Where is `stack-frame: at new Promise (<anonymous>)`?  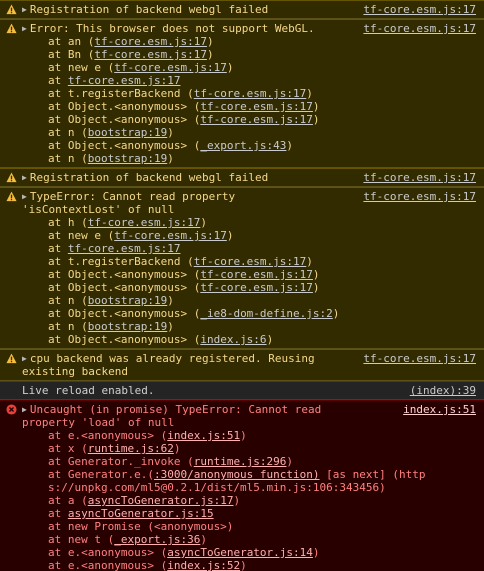 stack-frame: at new Promise (<anonymous>) is located at coordinates (249, 526).